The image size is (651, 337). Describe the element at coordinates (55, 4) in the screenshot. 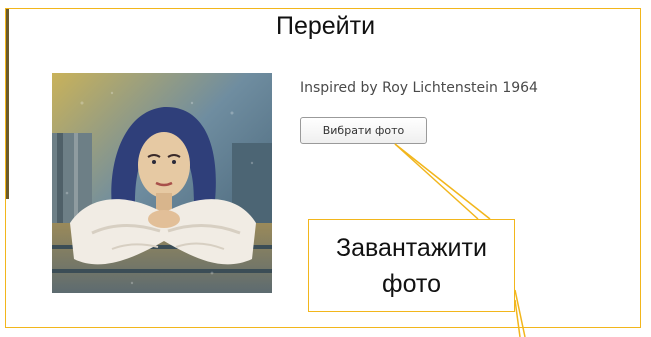

I see `frame-notch` at that location.